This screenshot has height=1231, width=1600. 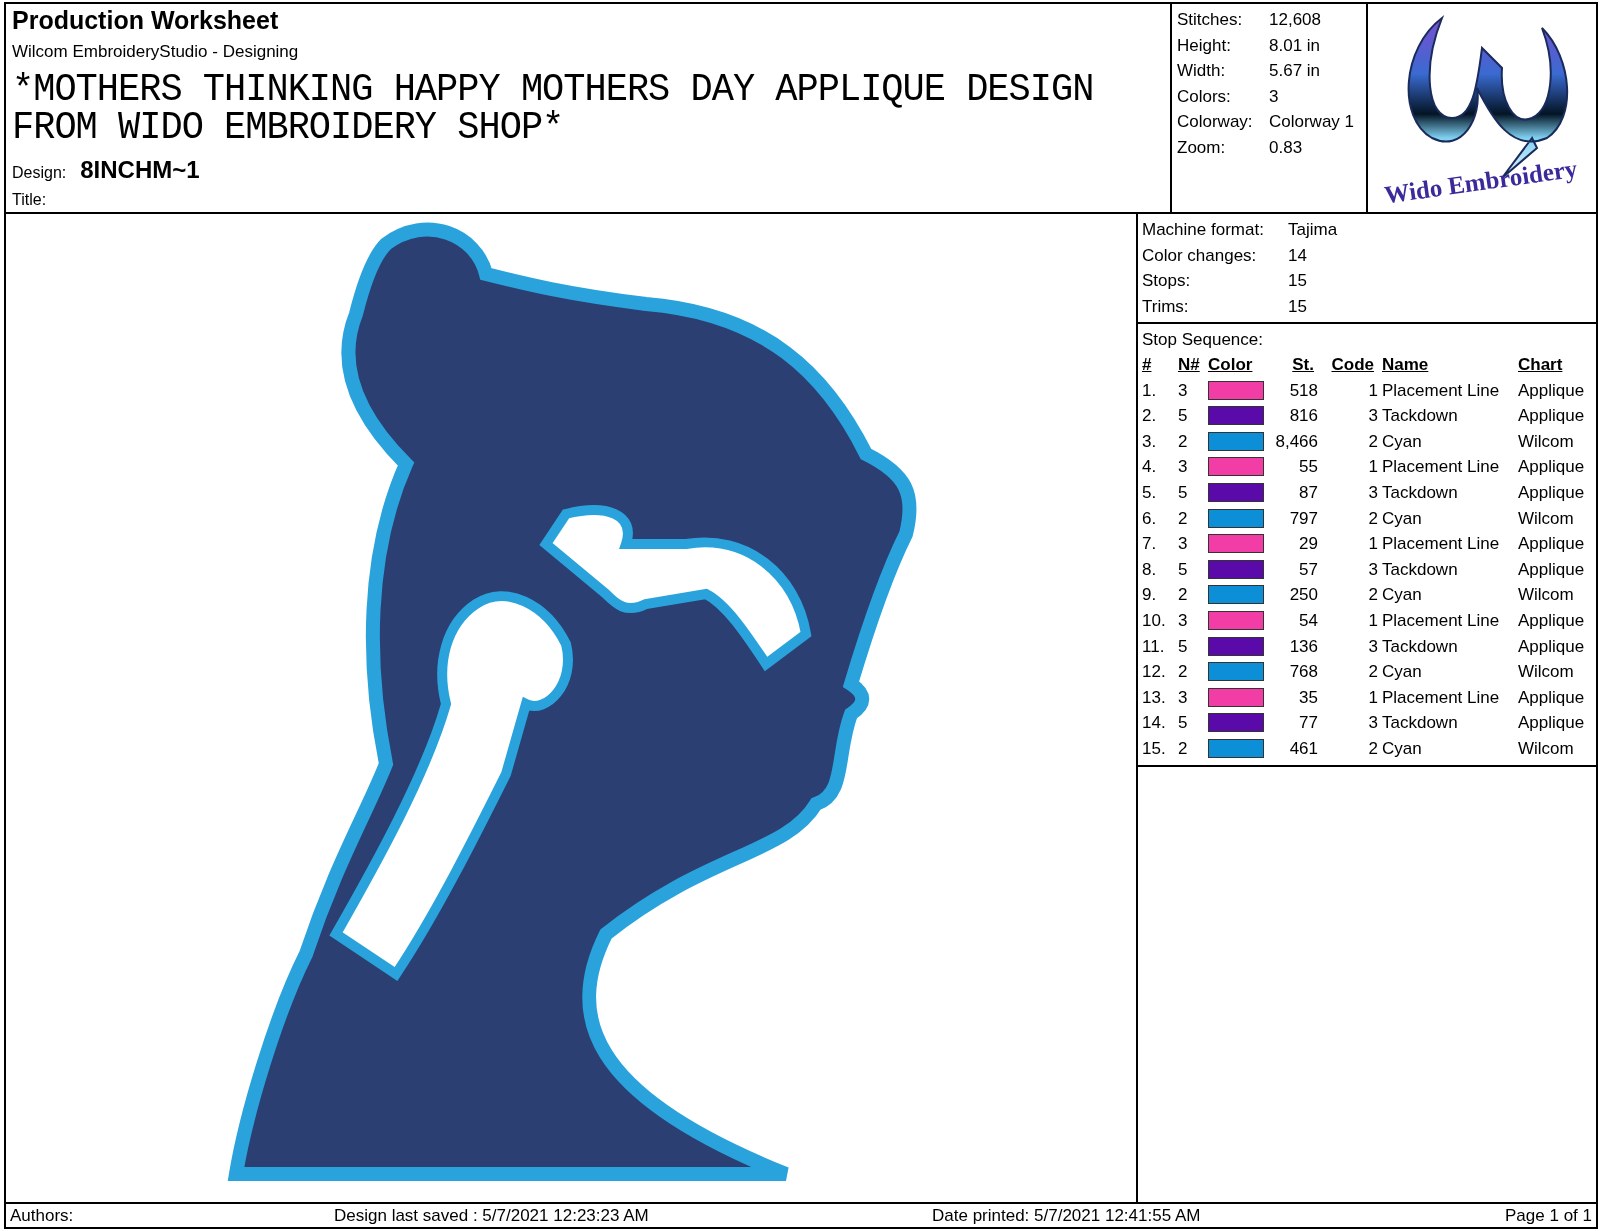 I want to click on row-number: 10., so click(x=1154, y=620).